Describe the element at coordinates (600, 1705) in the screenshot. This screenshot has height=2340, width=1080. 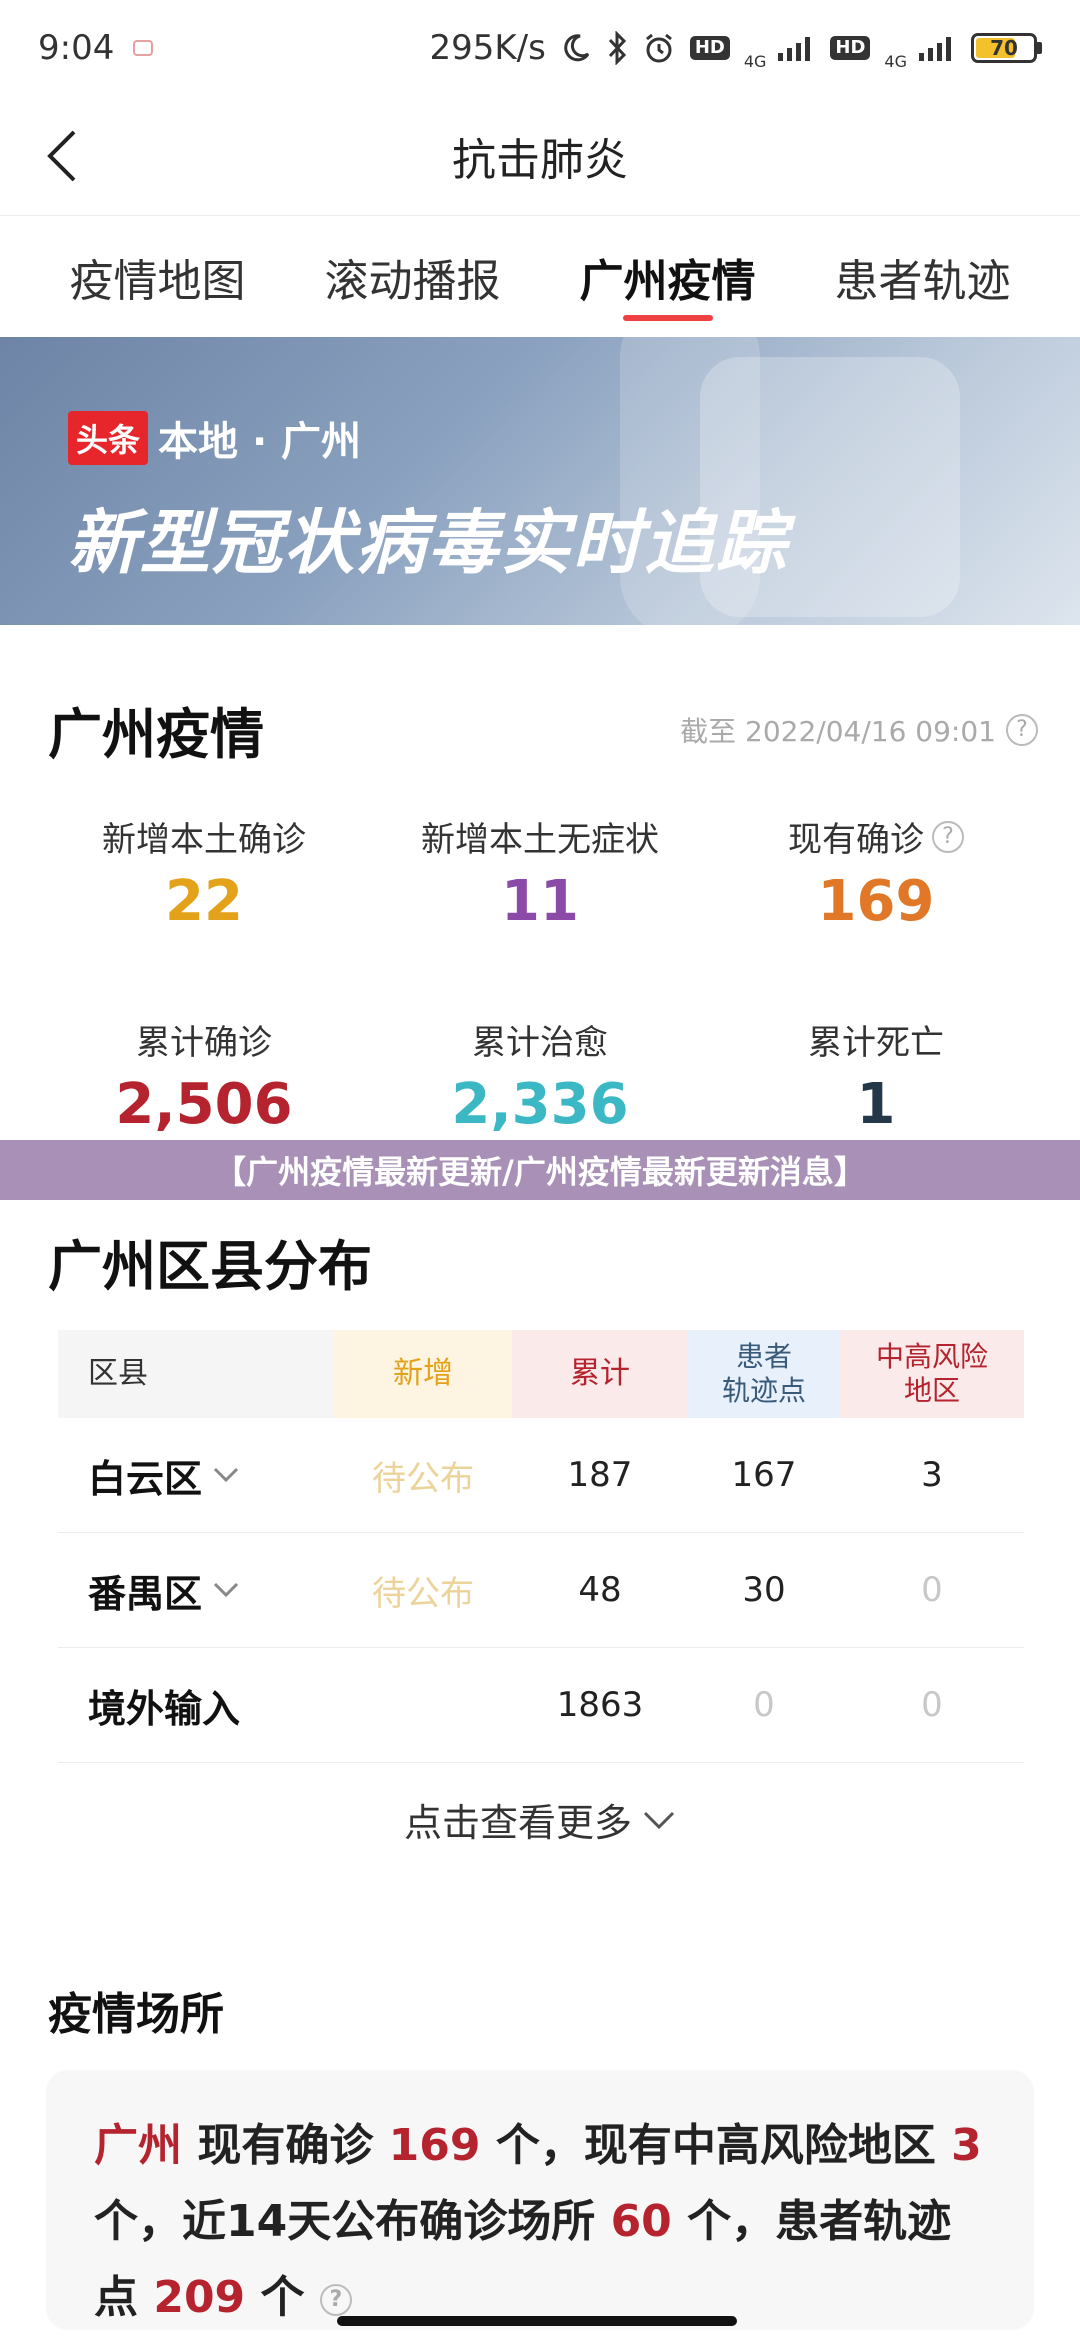
I see `cell-total: 1863` at that location.